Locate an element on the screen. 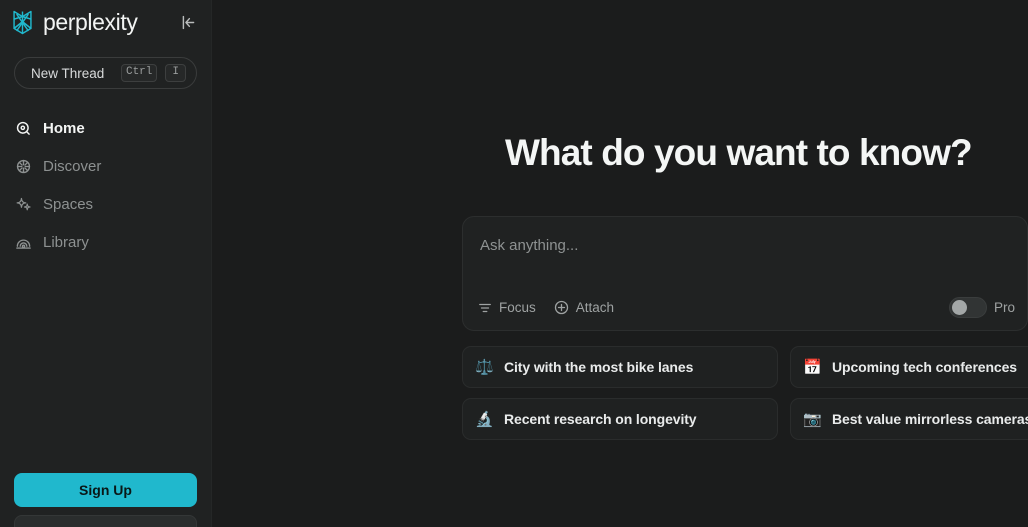 The height and width of the screenshot is (527, 1028). ask-toolbar: Focus Attach Pro is located at coordinates (746, 307).